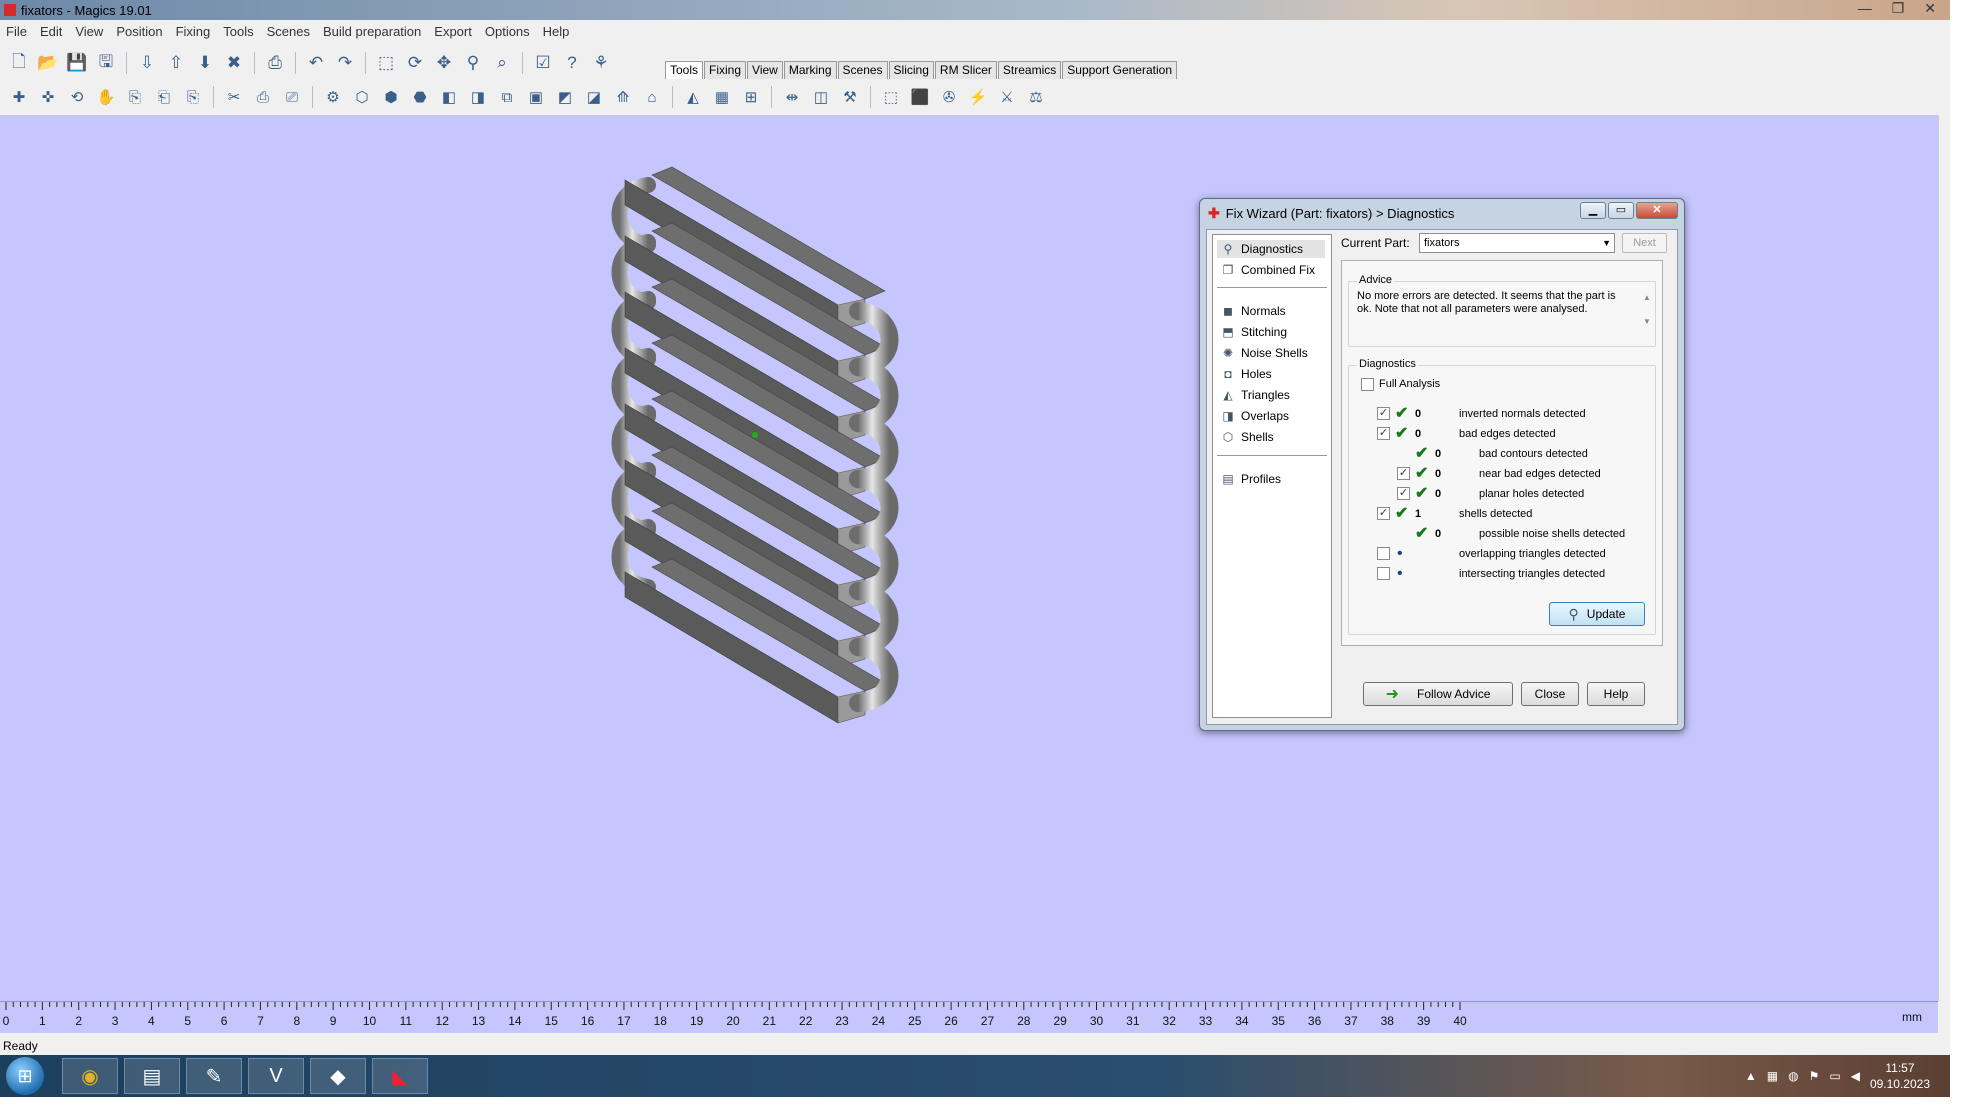 This screenshot has height=1110, width=1980. What do you see at coordinates (1267, 270) in the screenshot?
I see `nav-item-combined-fix: ❐ Combined Fix` at bounding box center [1267, 270].